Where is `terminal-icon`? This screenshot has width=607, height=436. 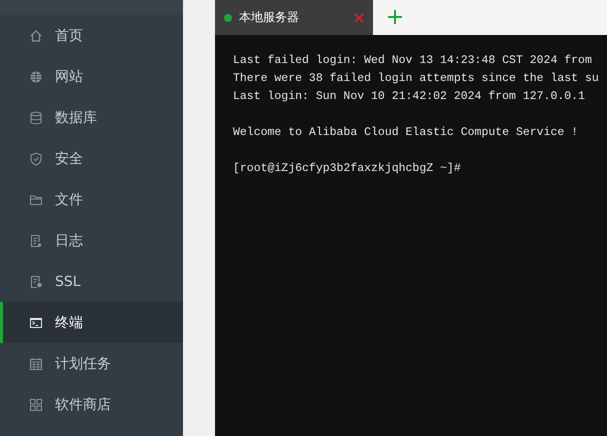 terminal-icon is located at coordinates (36, 323).